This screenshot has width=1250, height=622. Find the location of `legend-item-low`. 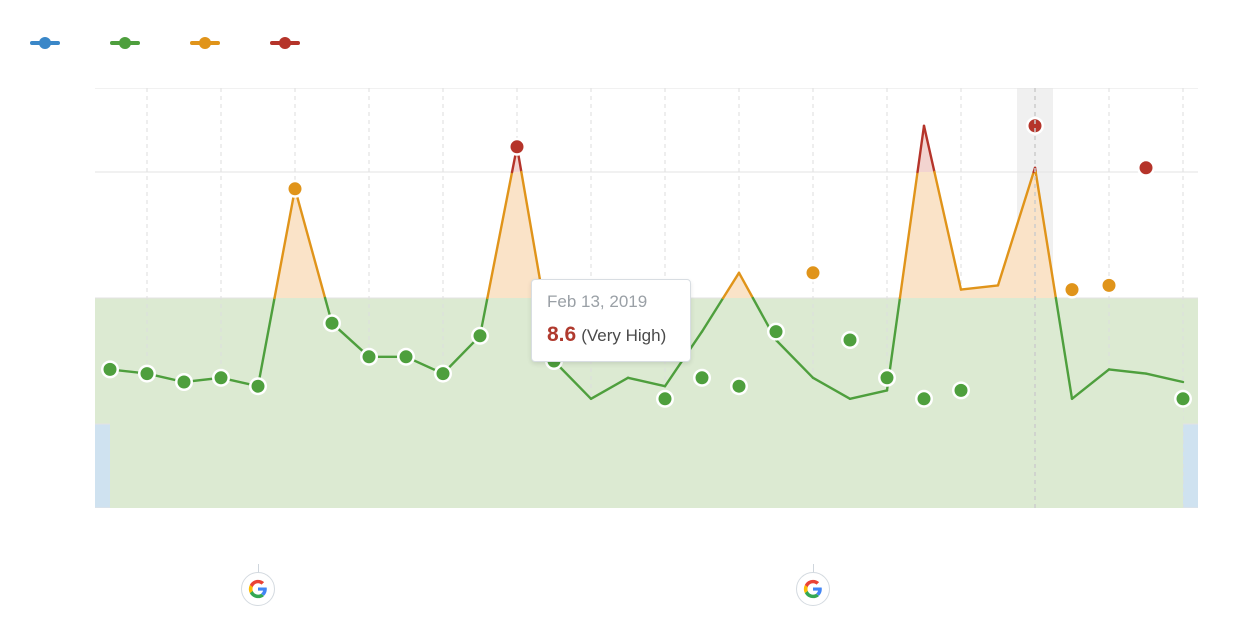

legend-item-low is located at coordinates (50, 43).